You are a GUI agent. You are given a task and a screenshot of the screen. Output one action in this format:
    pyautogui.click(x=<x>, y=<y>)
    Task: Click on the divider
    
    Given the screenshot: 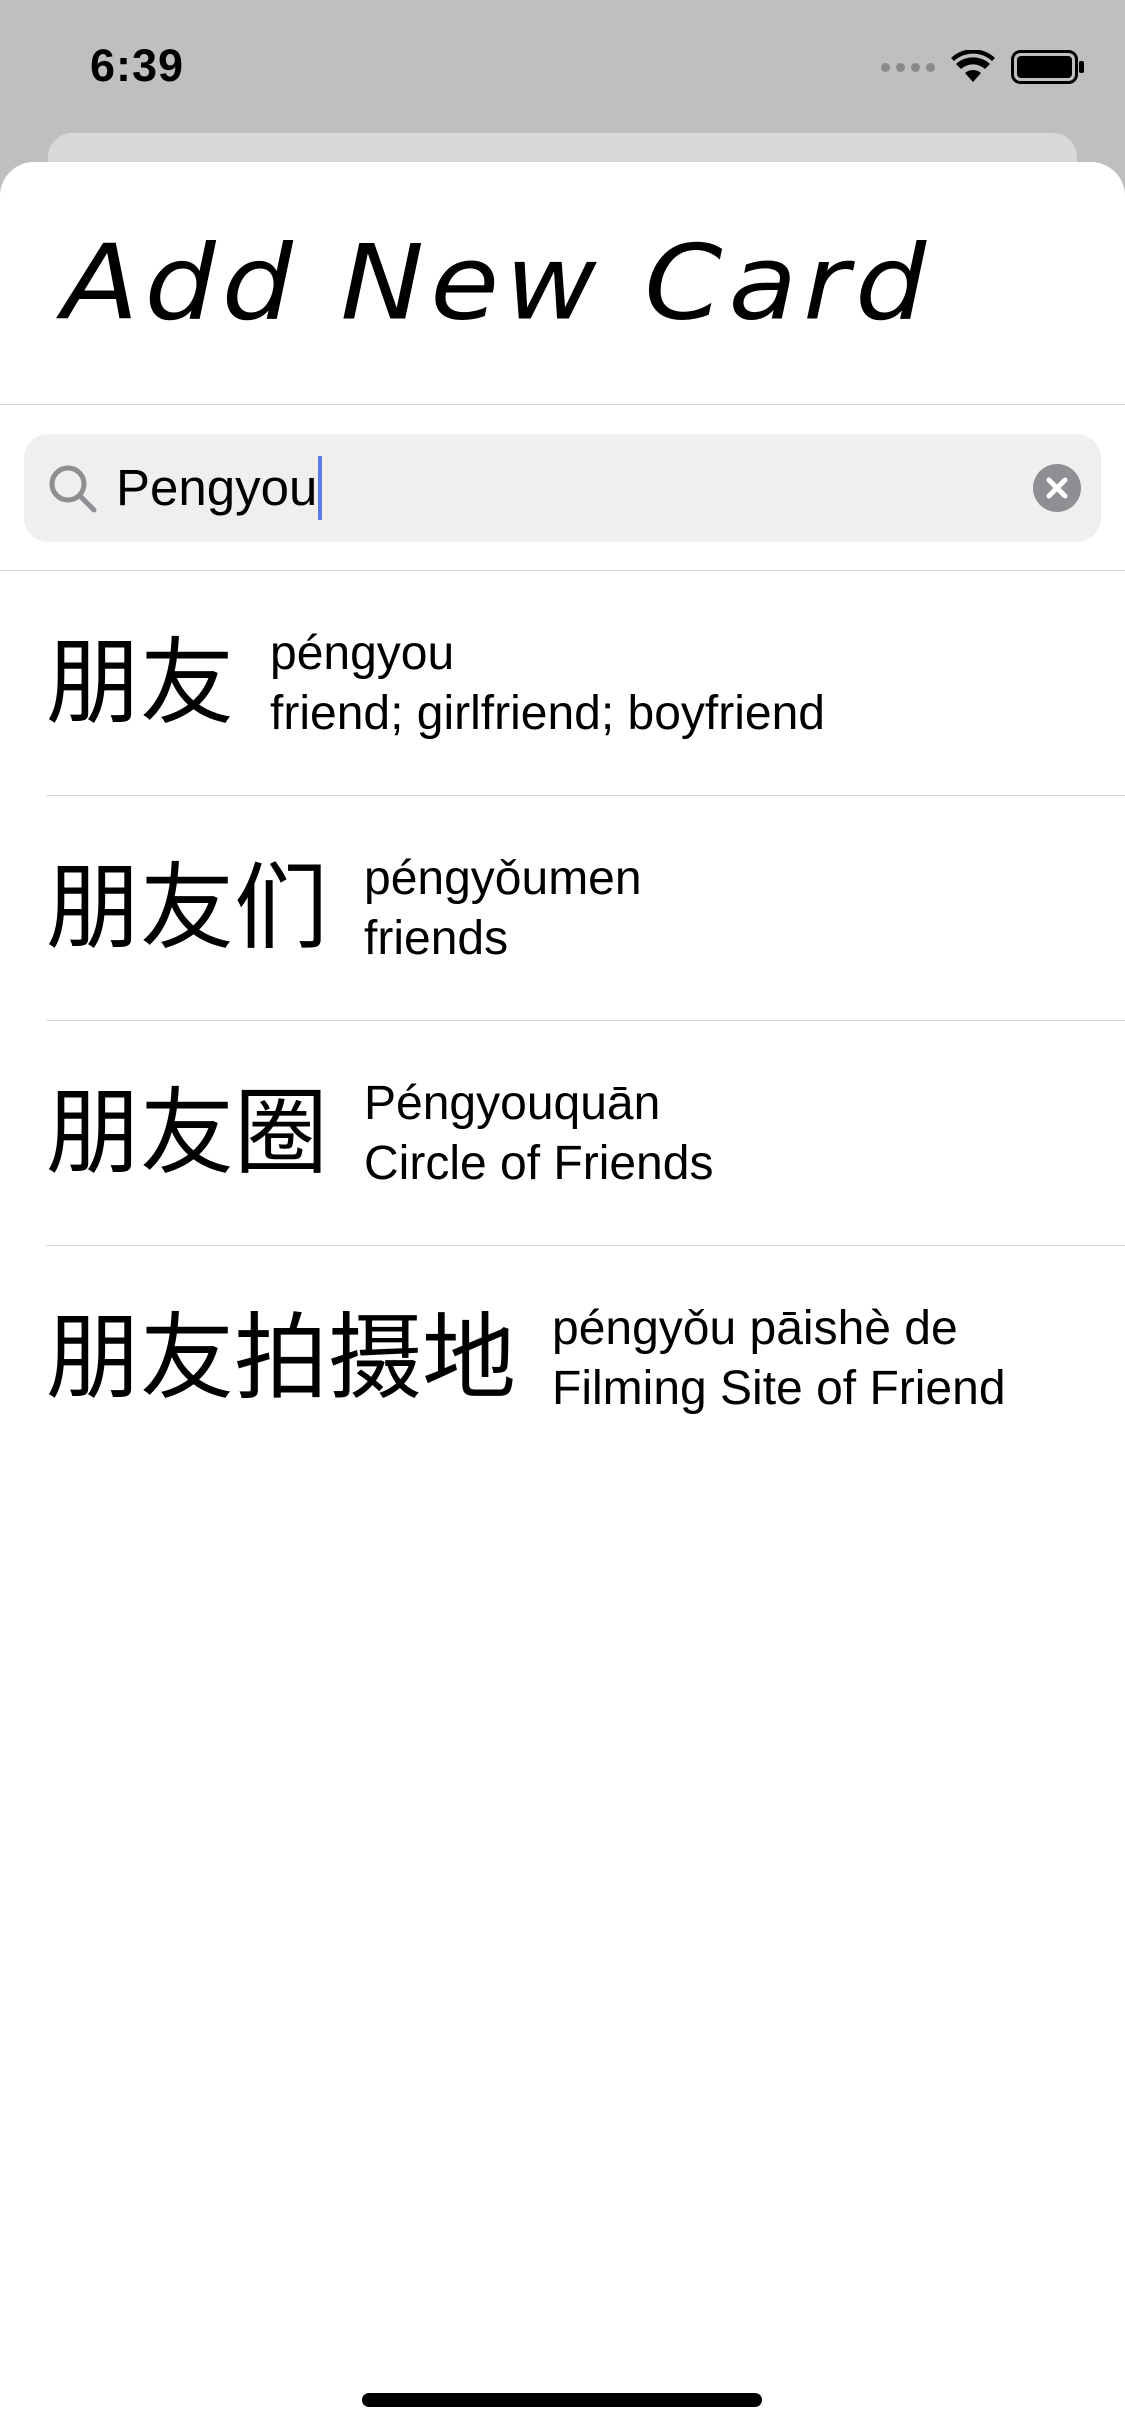 What is the action you would take?
    pyautogui.click(x=562, y=404)
    